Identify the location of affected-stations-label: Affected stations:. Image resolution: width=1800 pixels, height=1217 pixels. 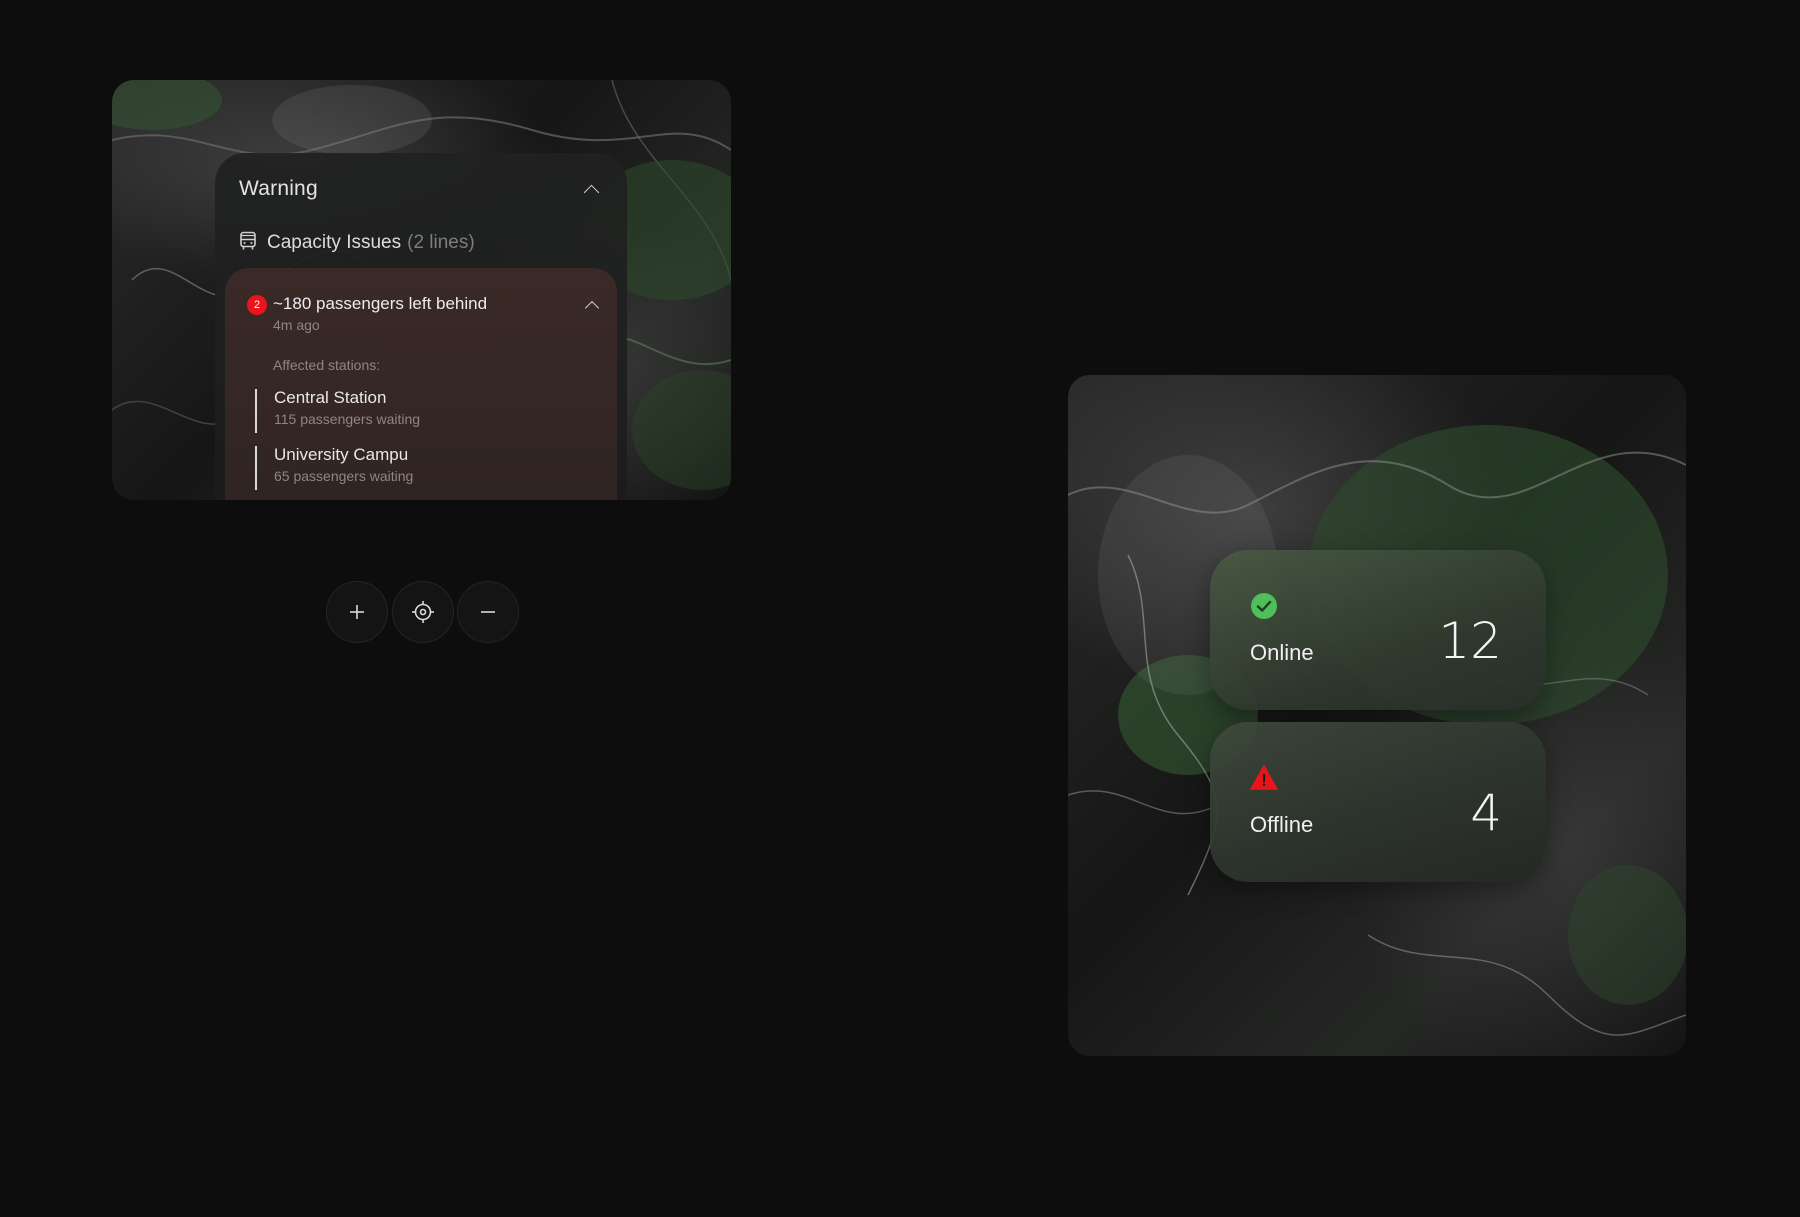
(327, 365).